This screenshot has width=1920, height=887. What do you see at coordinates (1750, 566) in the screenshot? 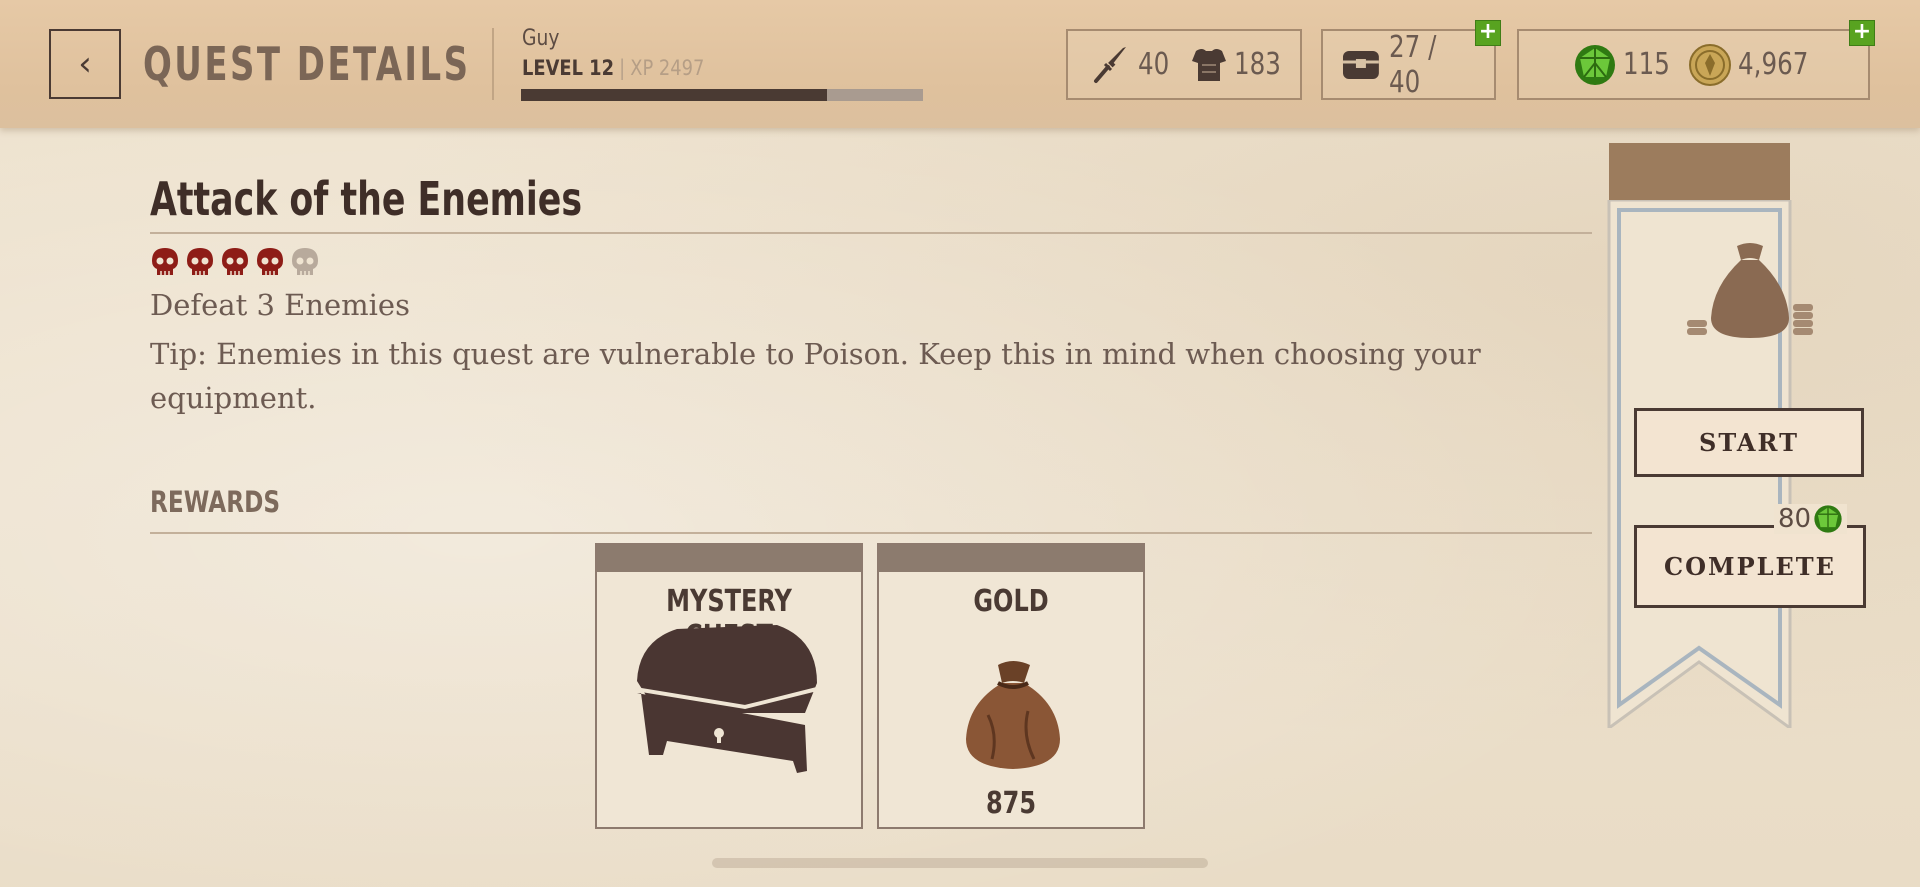
I see `complete-button: COMPLETE` at bounding box center [1750, 566].